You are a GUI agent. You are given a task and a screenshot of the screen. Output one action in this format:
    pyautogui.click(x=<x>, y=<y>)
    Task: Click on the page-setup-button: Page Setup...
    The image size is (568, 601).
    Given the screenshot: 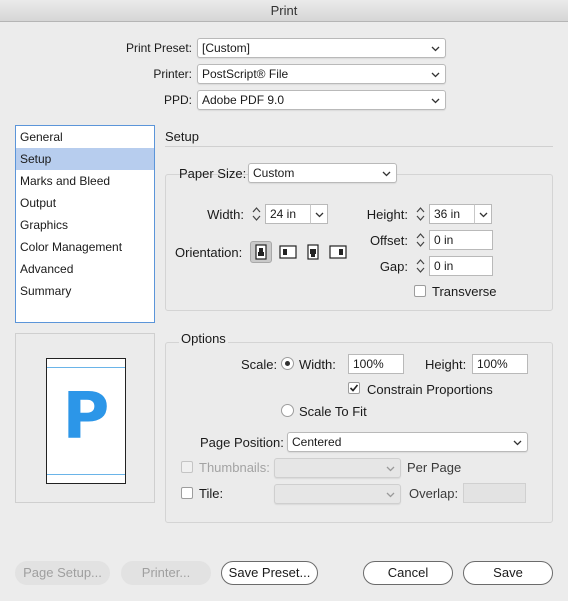 What is the action you would take?
    pyautogui.click(x=62, y=573)
    